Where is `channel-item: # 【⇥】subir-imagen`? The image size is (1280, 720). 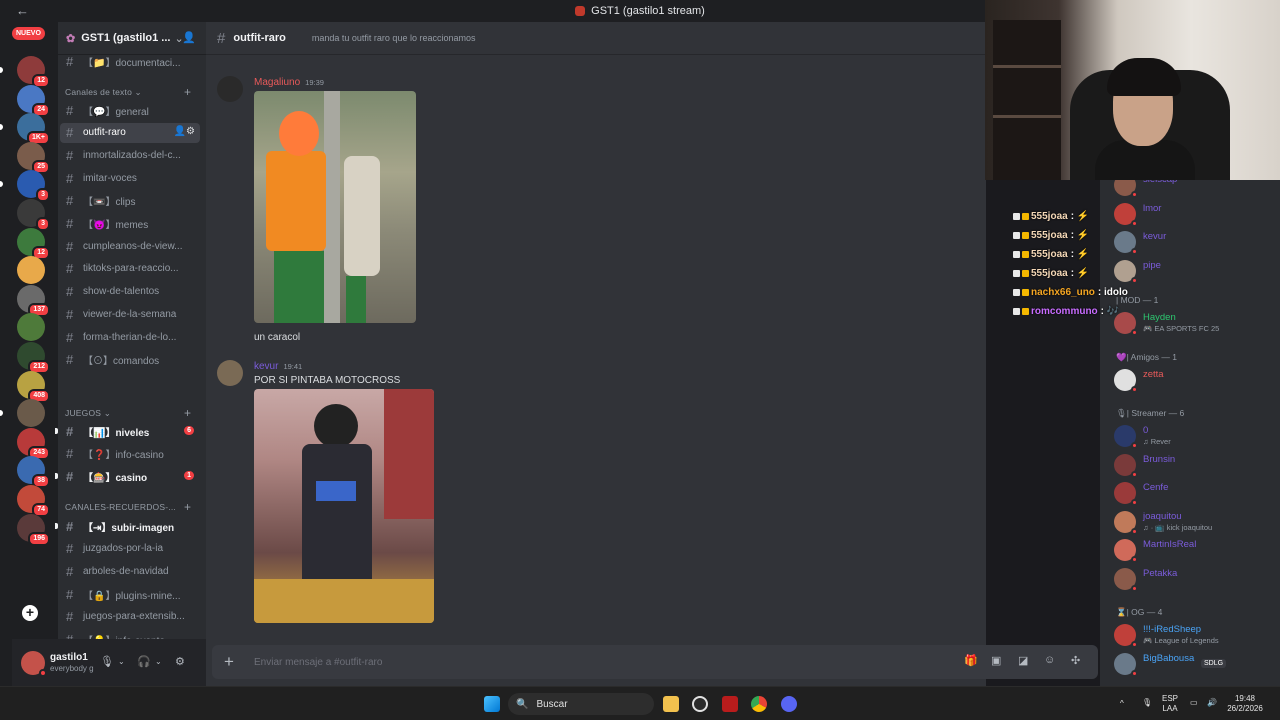
channel-item: # 【⇥】subir-imagen is located at coordinates (130, 526).